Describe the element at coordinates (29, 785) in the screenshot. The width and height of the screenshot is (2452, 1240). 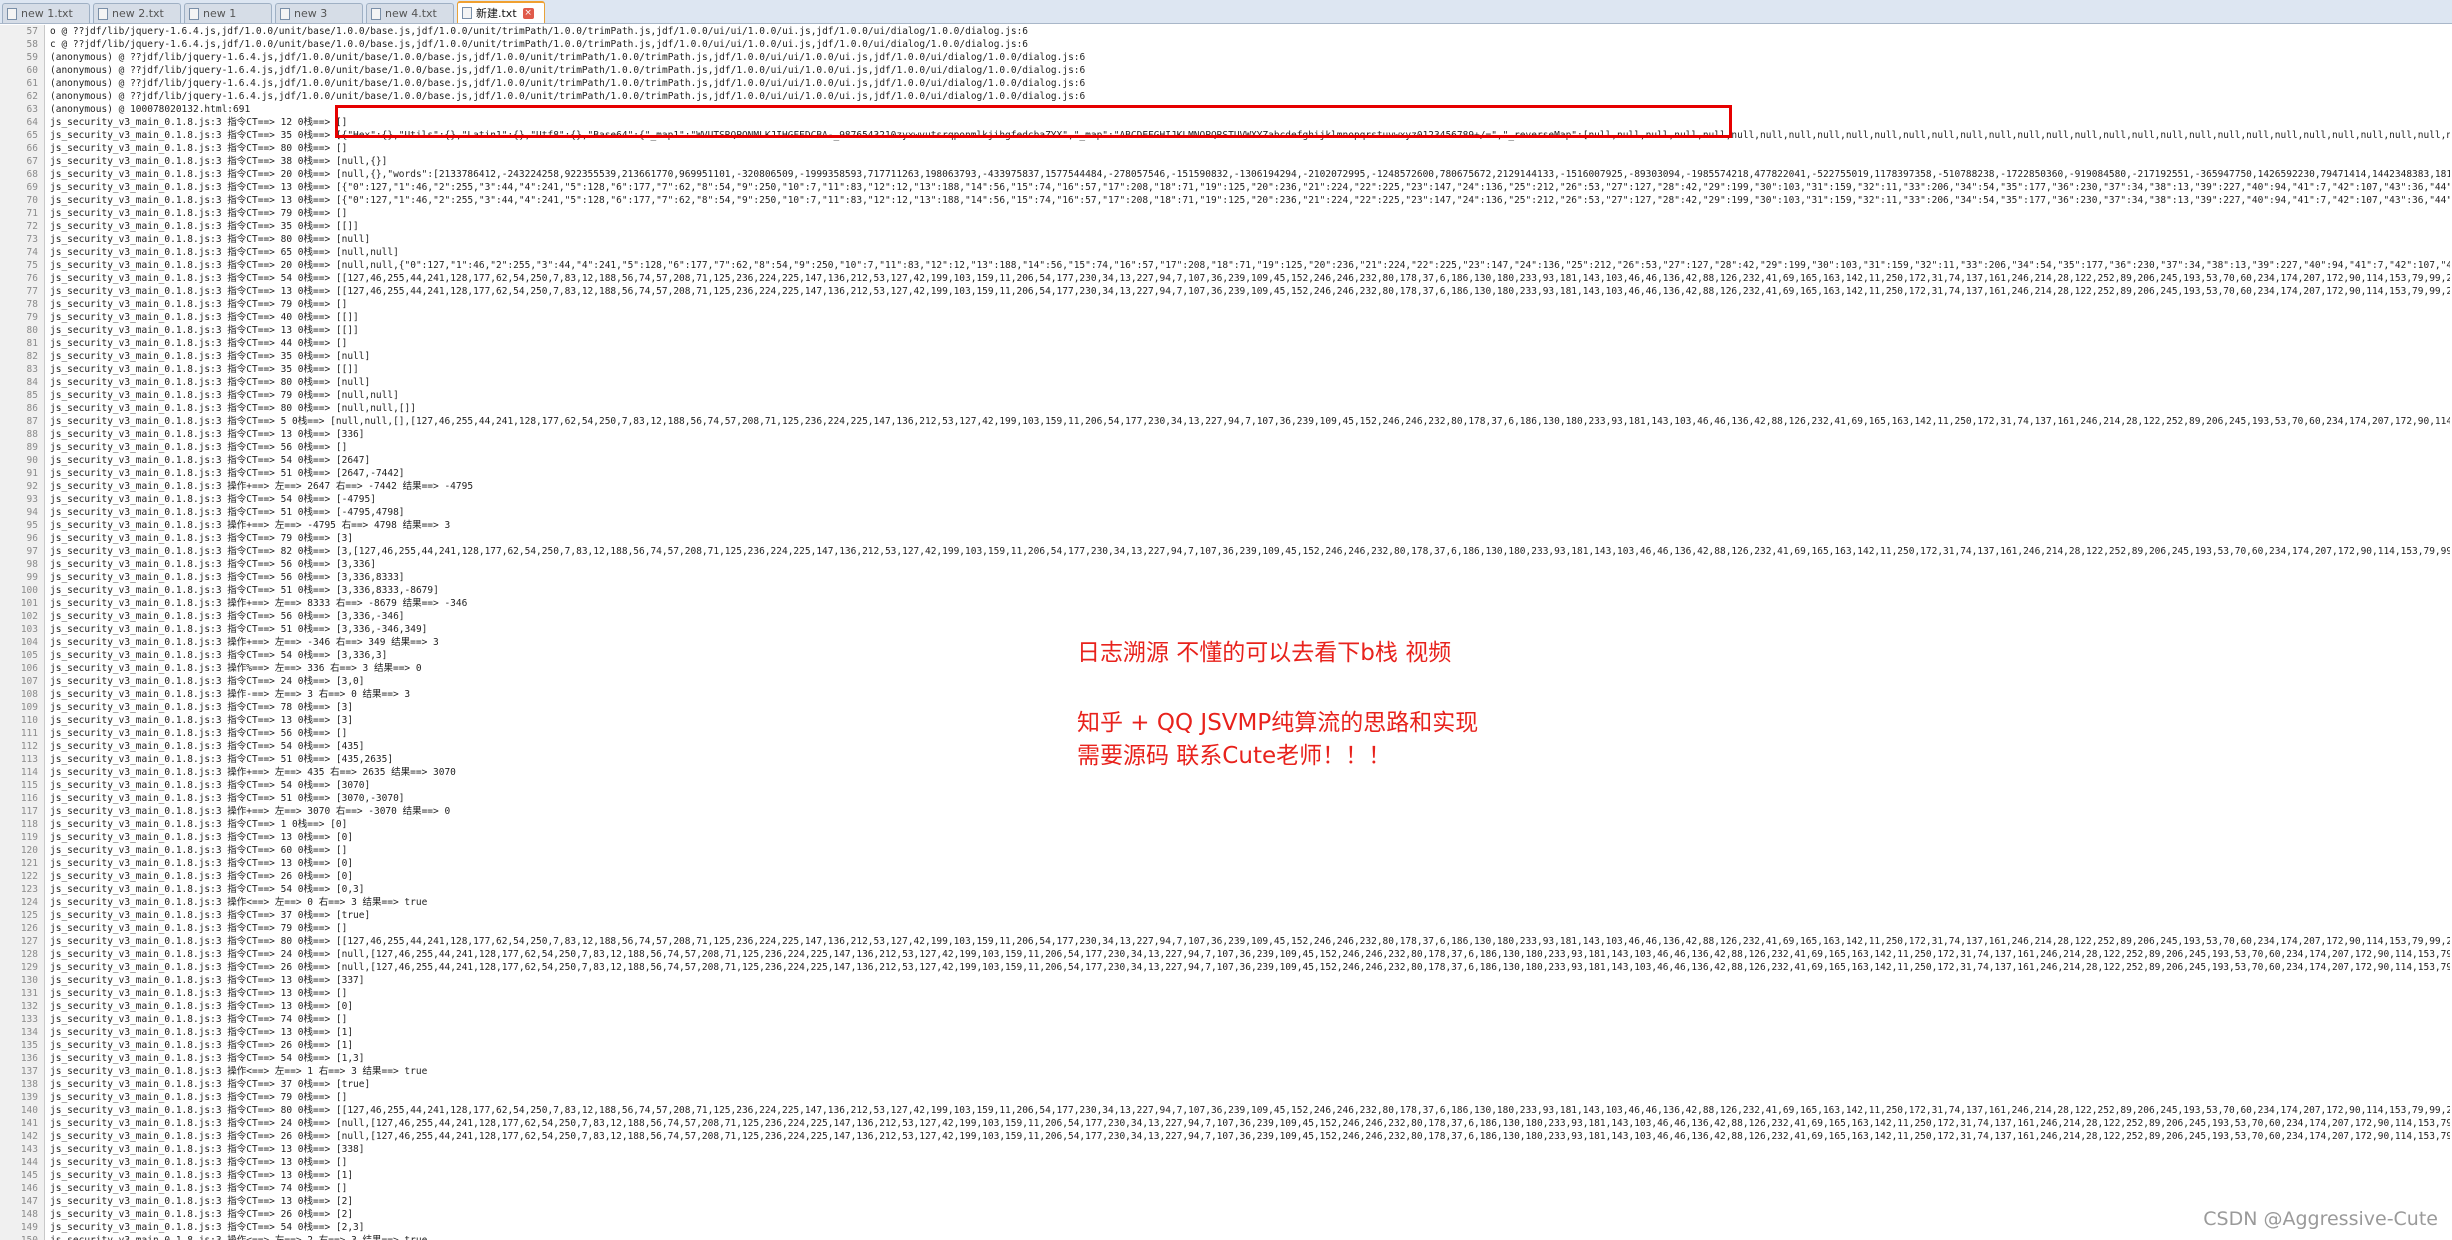
I see `line-number: 115` at that location.